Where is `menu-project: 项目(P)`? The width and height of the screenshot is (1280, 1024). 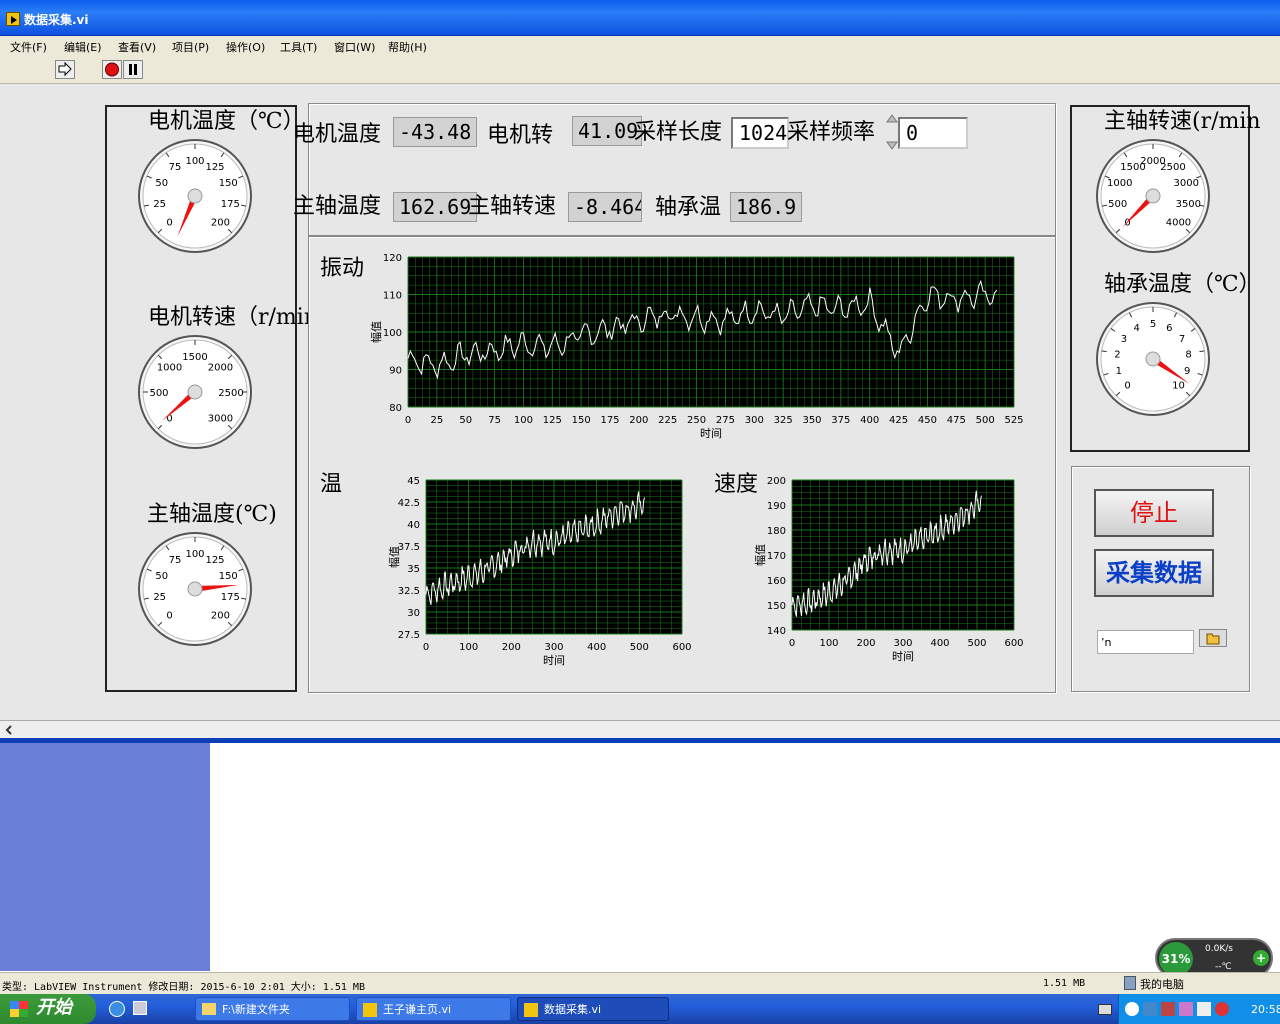 menu-project: 项目(P) is located at coordinates (190, 47).